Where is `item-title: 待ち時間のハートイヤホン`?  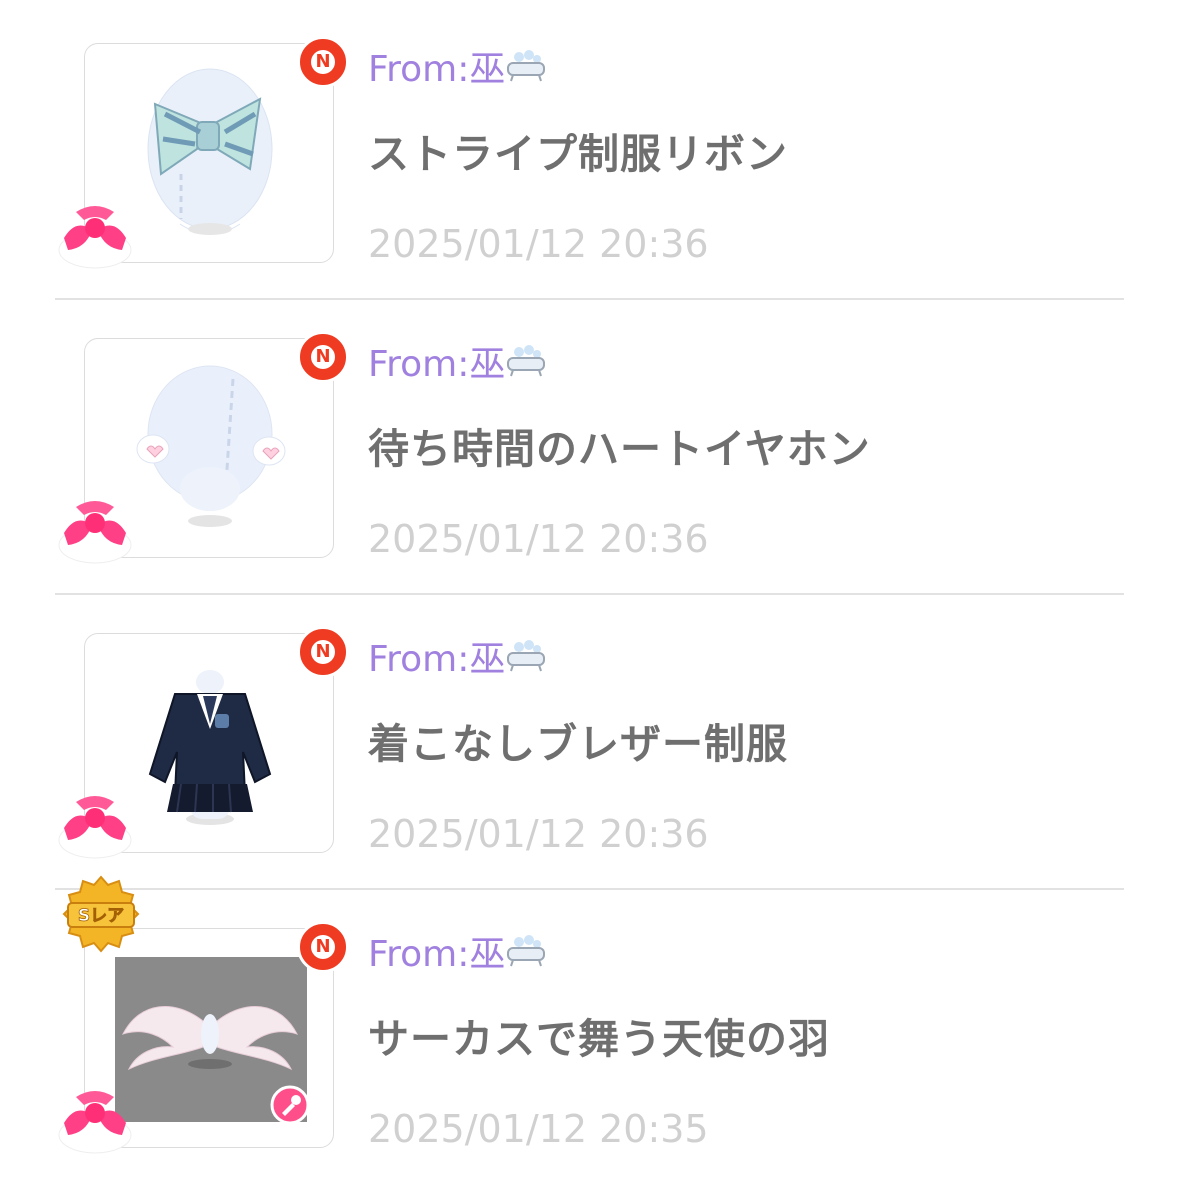
item-title: 待ち時間のハートイヤホン is located at coordinates (619, 449).